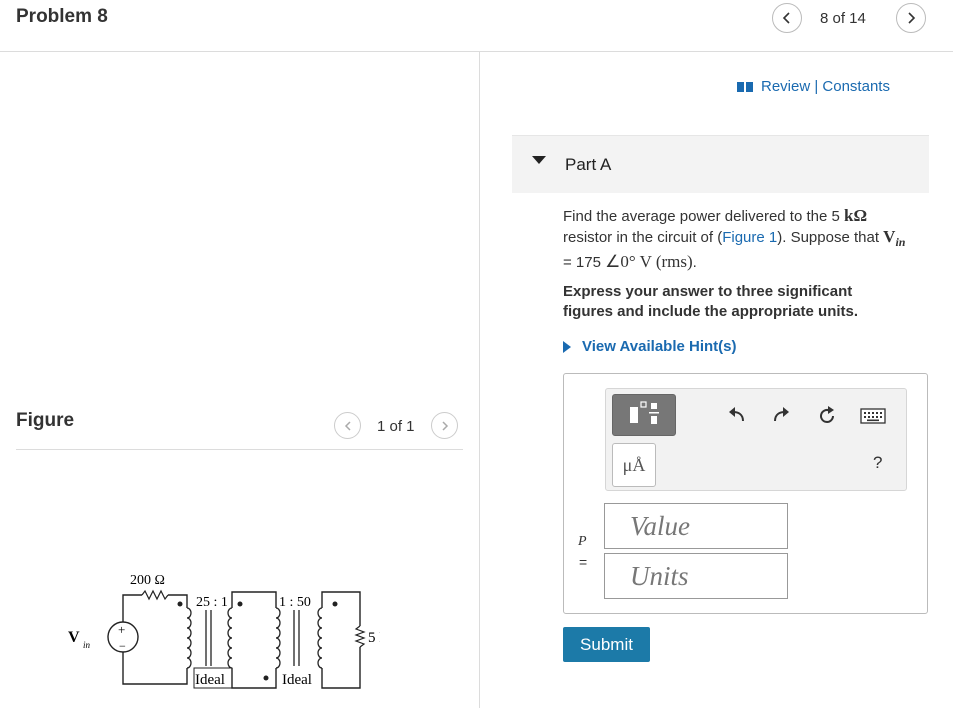 Image resolution: width=953 pixels, height=708 pixels. What do you see at coordinates (696, 526) in the screenshot?
I see `value-input` at bounding box center [696, 526].